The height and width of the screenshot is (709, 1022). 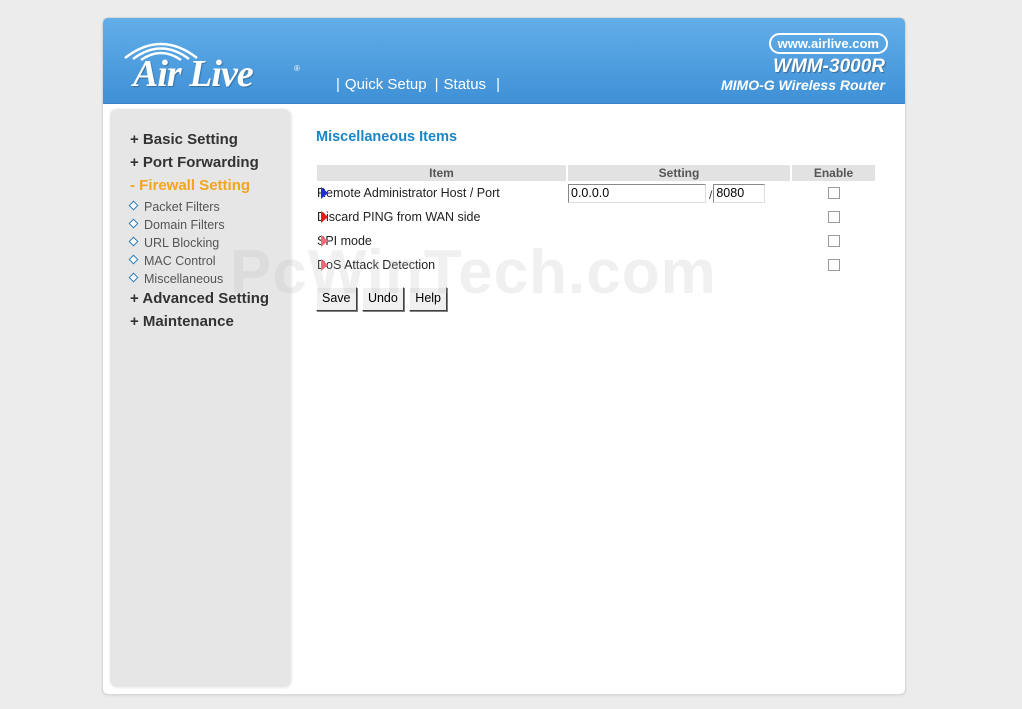 I want to click on sidebar-item-label: MAC Control, so click(x=180, y=261).